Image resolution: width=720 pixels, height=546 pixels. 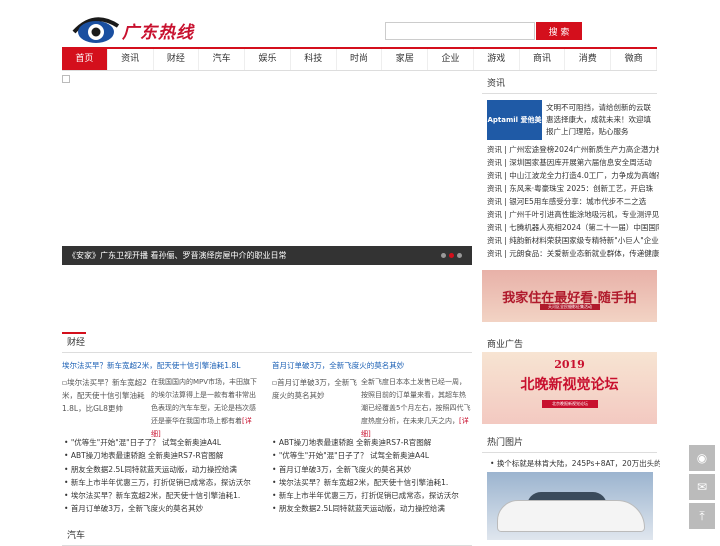 I want to click on slider-dot-active, so click(x=451, y=255).